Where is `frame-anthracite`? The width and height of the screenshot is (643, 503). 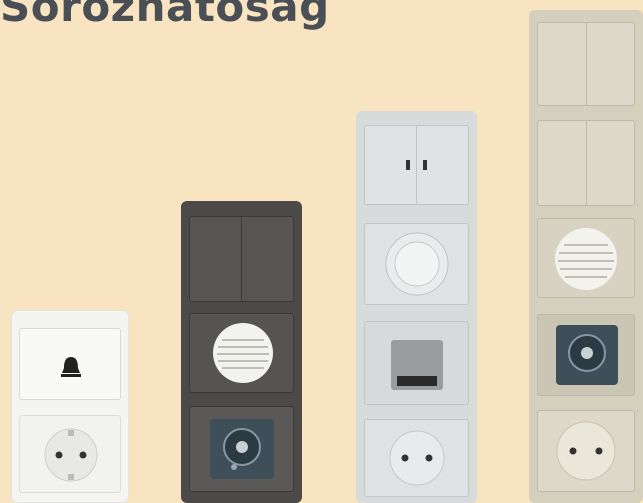
frame-anthracite is located at coordinates (241, 352).